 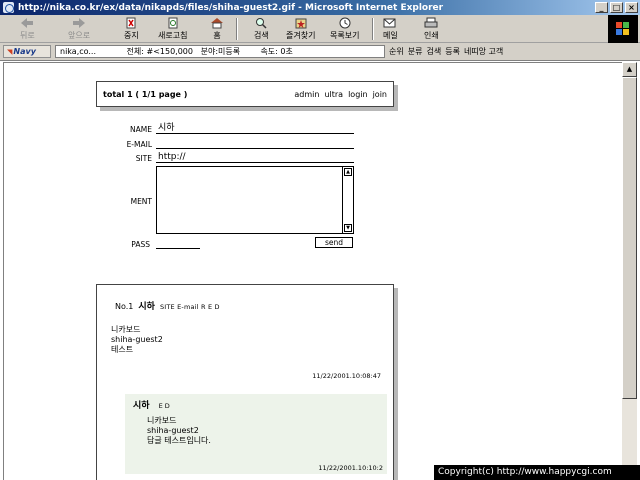 What do you see at coordinates (162, 420) in the screenshot?
I see `reply-line: 니카보드` at bounding box center [162, 420].